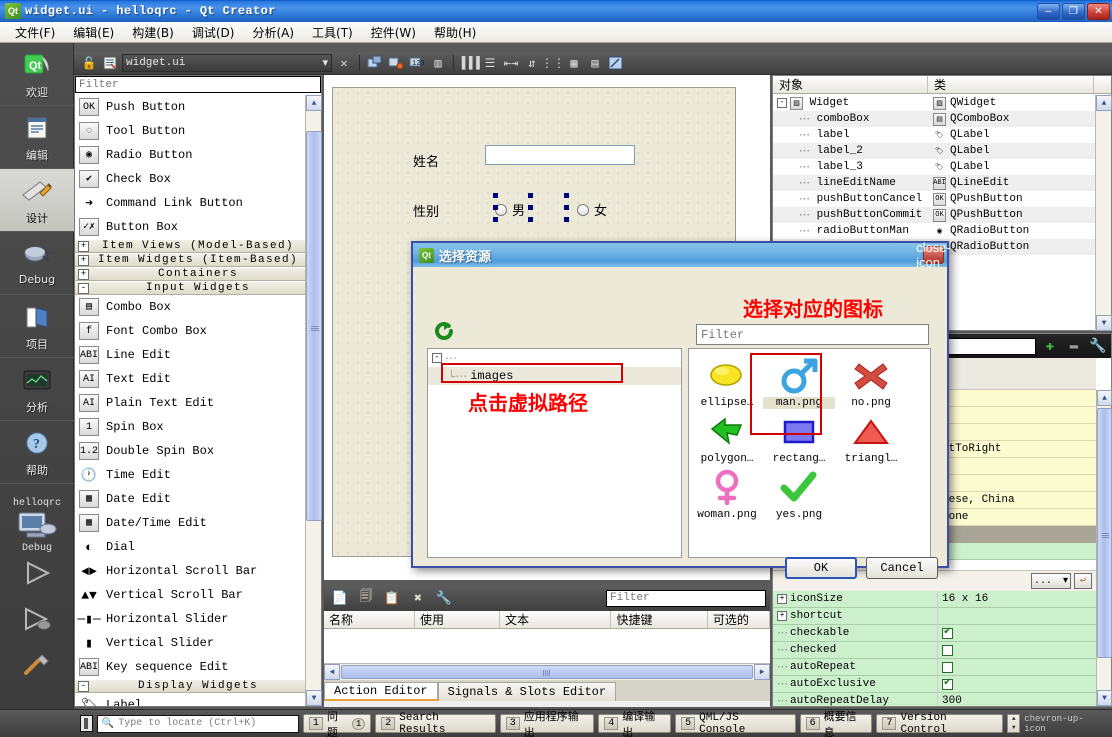 The image size is (1112, 737). I want to click on widget-item-2: ◉ Radio Button, so click(198, 155).